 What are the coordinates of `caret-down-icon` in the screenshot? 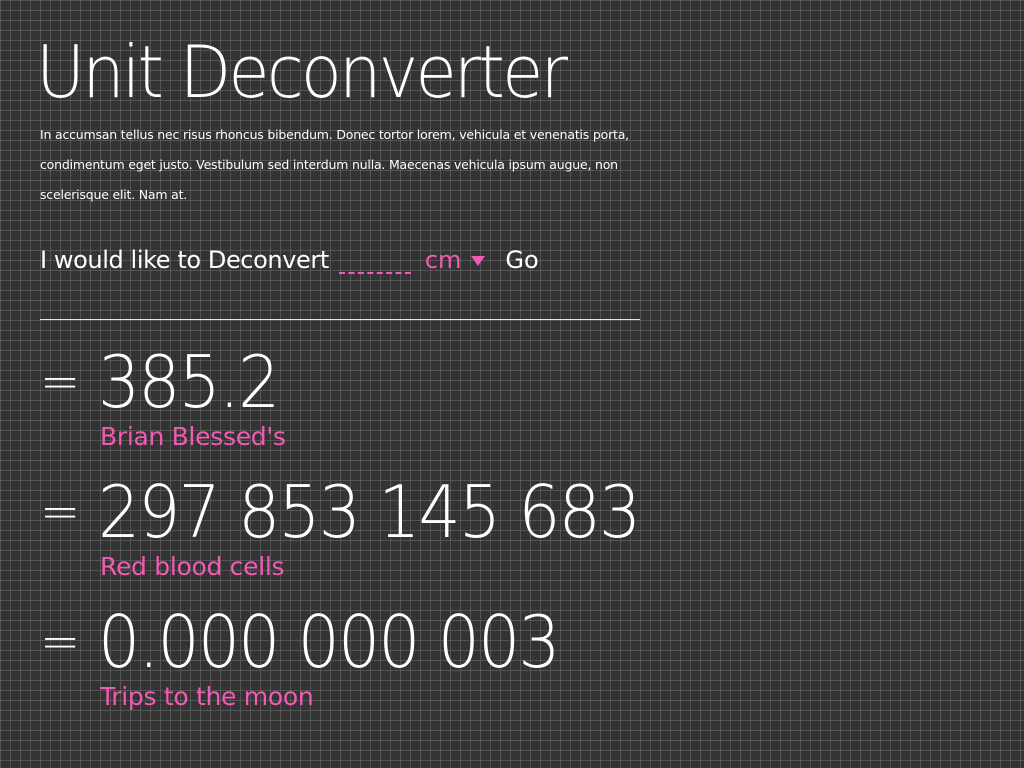 It's located at (478, 261).